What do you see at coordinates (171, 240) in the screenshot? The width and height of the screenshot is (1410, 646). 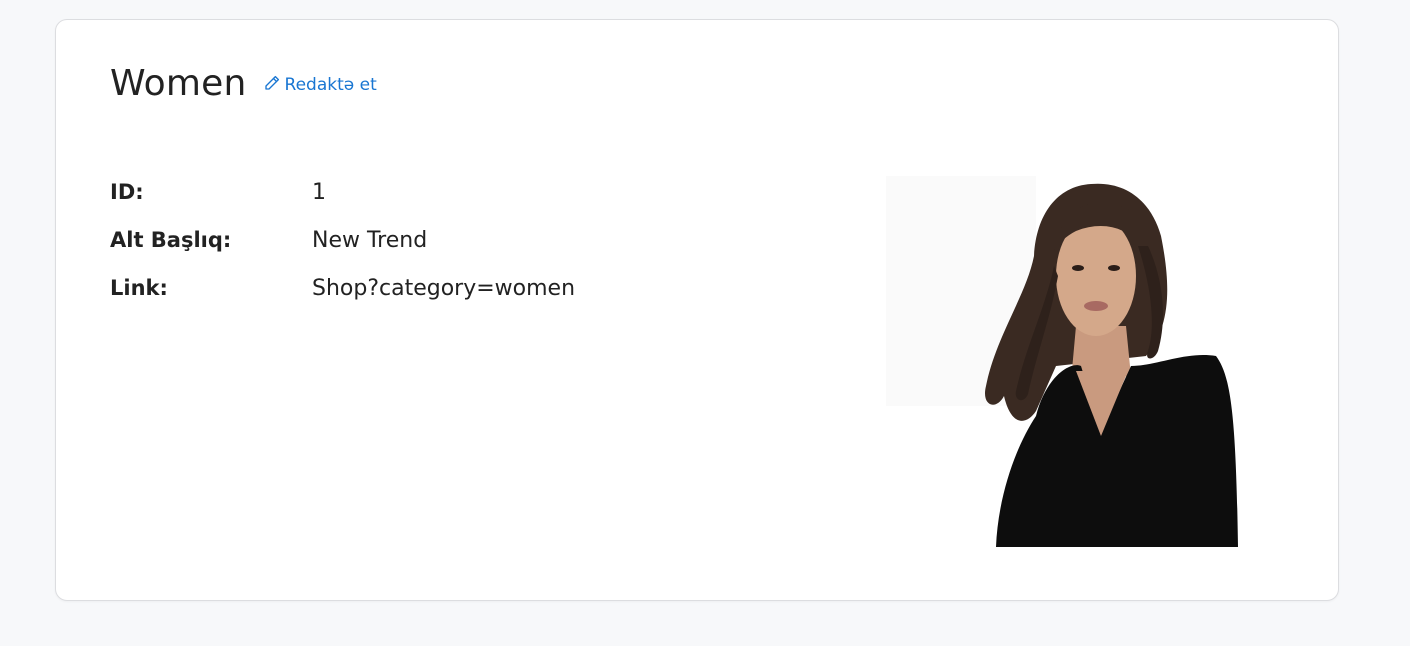 I see `detail-label: Alt Başlıq:` at bounding box center [171, 240].